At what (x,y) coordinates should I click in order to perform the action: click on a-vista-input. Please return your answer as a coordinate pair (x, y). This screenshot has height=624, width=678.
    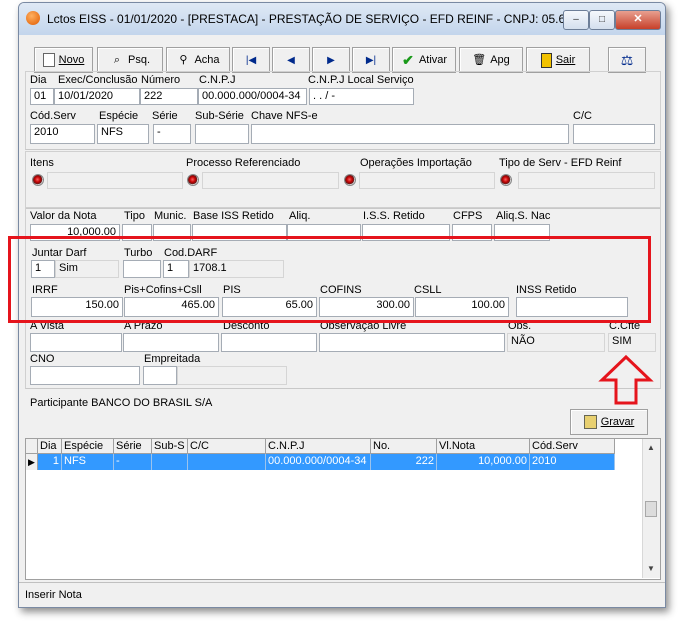
    Looking at the image, I should click on (76, 342).